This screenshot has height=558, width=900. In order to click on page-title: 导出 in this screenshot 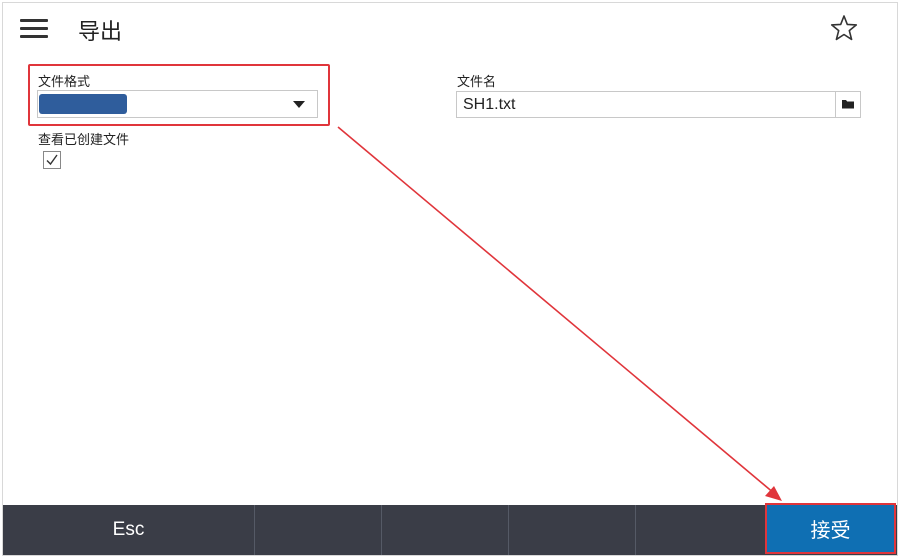, I will do `click(100, 32)`.